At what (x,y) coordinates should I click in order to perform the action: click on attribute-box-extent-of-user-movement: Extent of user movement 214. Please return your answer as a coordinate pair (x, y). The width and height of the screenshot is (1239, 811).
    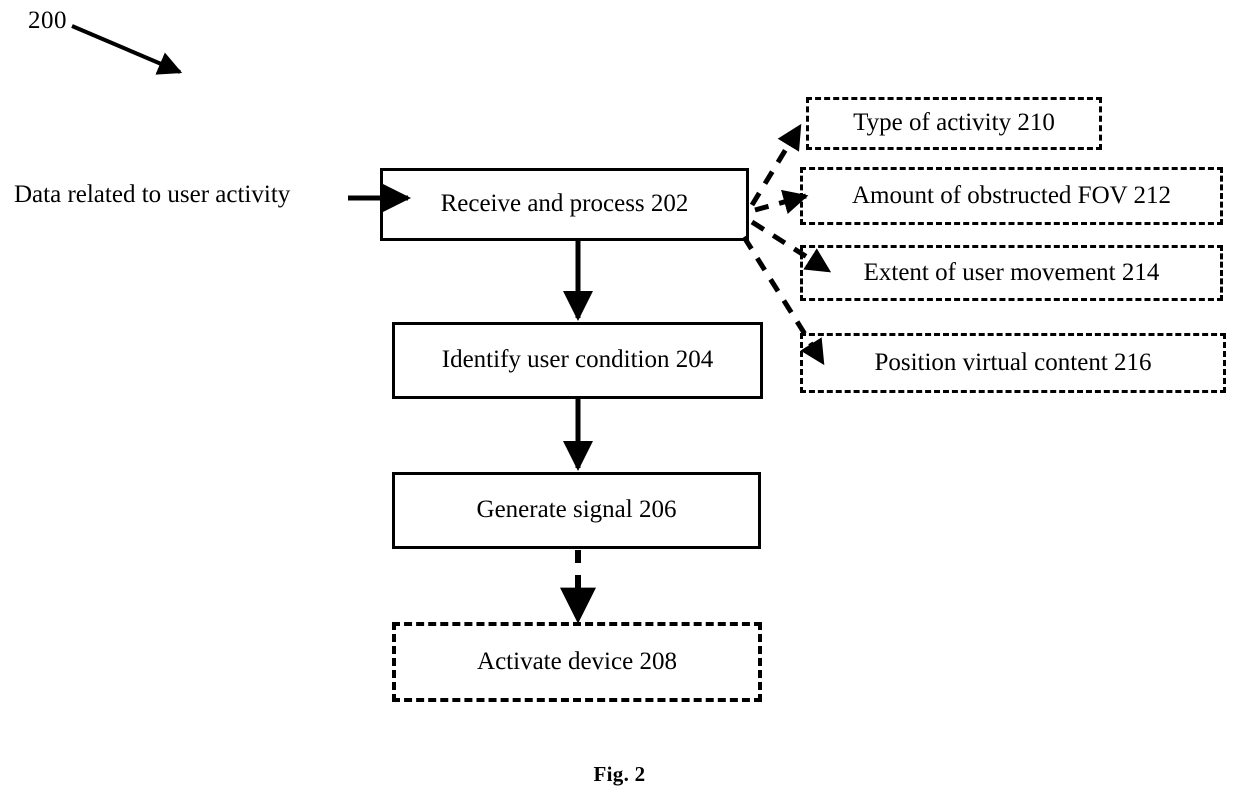
    Looking at the image, I should click on (1011, 273).